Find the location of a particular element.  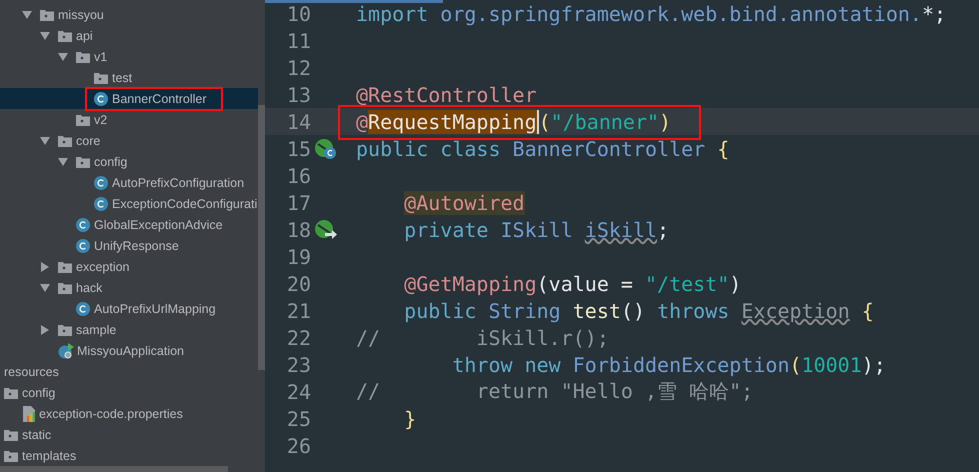

tree-row: v2 is located at coordinates (129, 119).